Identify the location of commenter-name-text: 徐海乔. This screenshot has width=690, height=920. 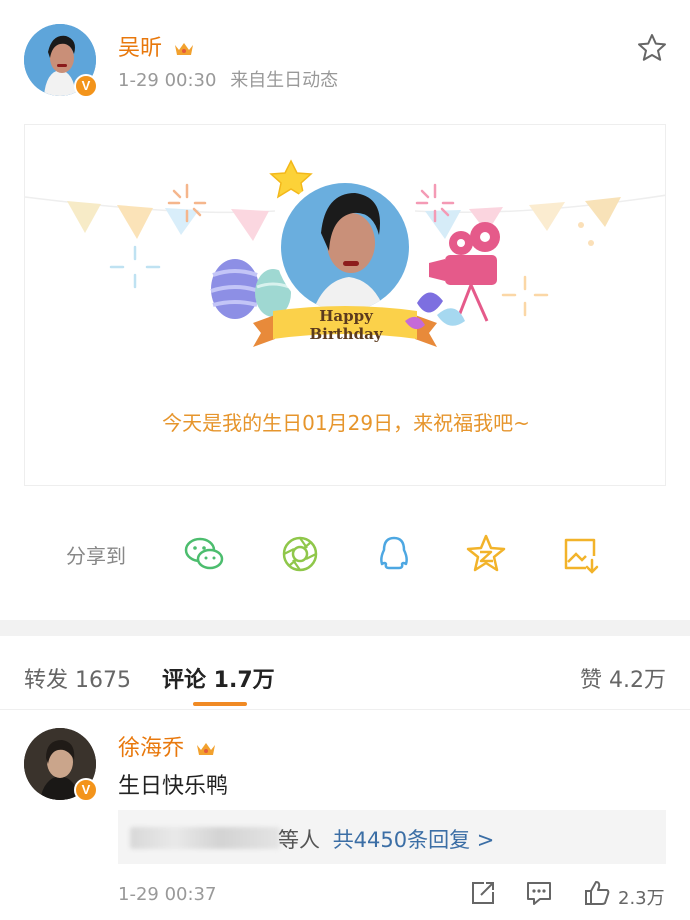
(151, 748).